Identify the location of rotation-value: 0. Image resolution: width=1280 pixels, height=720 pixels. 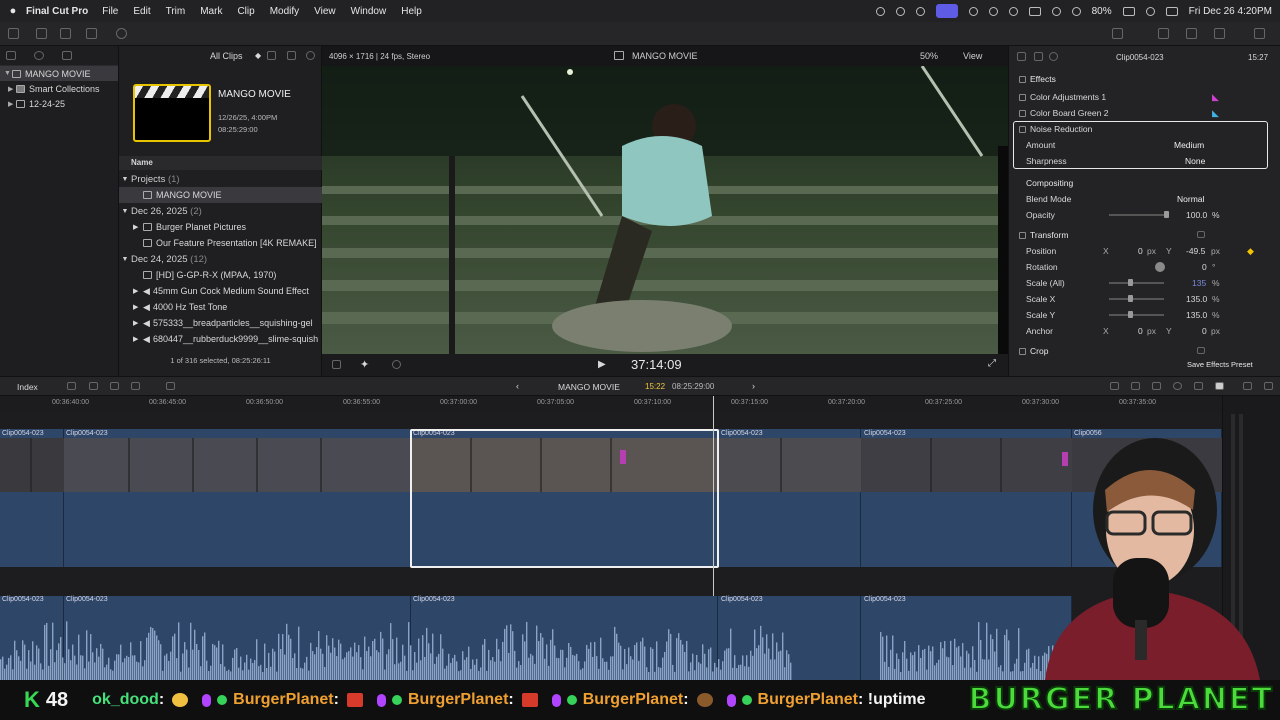
(1204, 267).